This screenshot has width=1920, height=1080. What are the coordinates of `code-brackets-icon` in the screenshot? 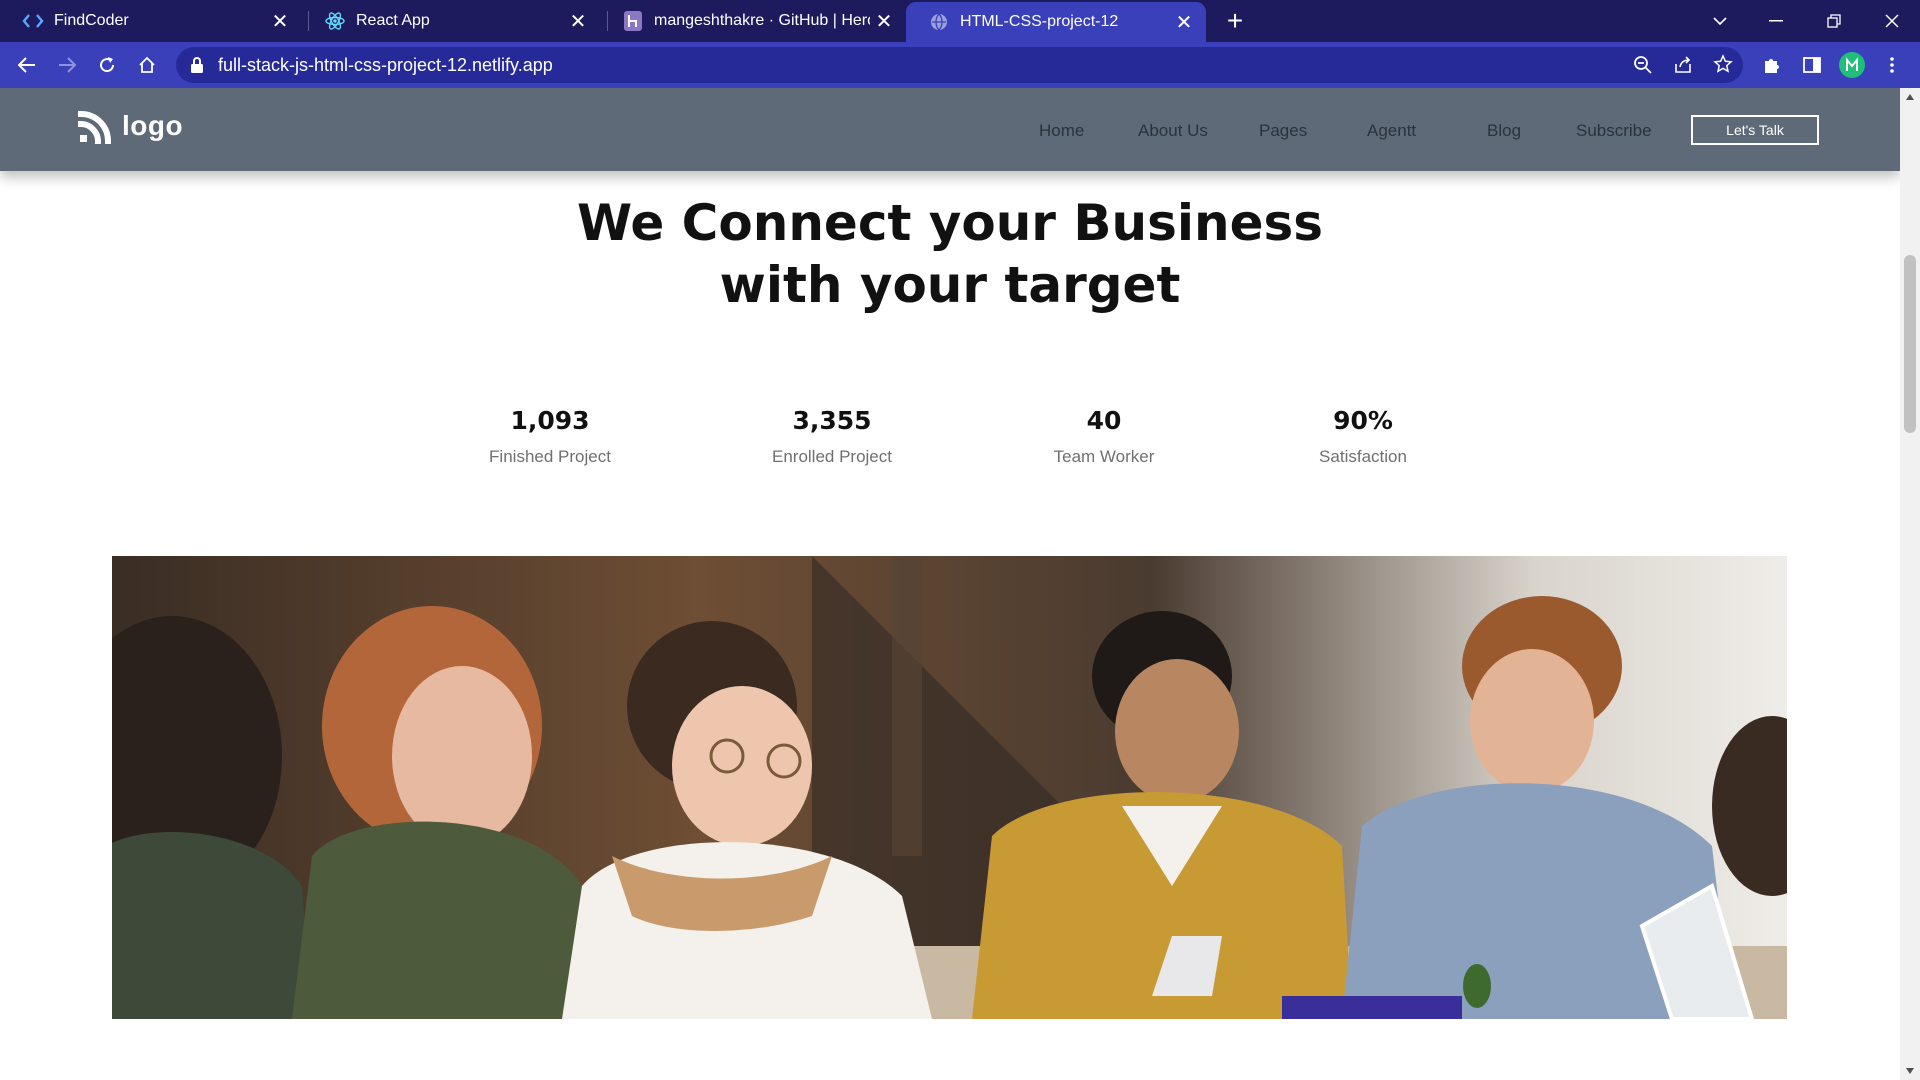 It's located at (33, 21).